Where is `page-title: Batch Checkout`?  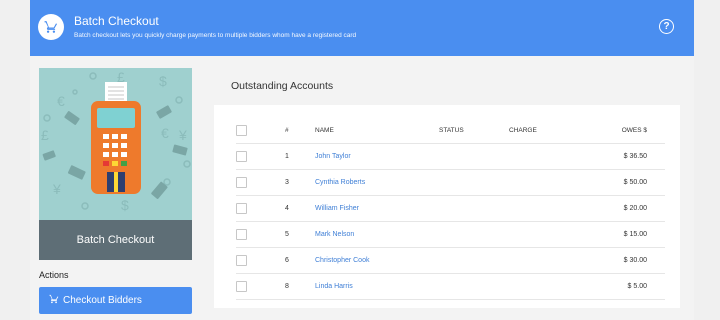
page-title: Batch Checkout is located at coordinates (116, 21).